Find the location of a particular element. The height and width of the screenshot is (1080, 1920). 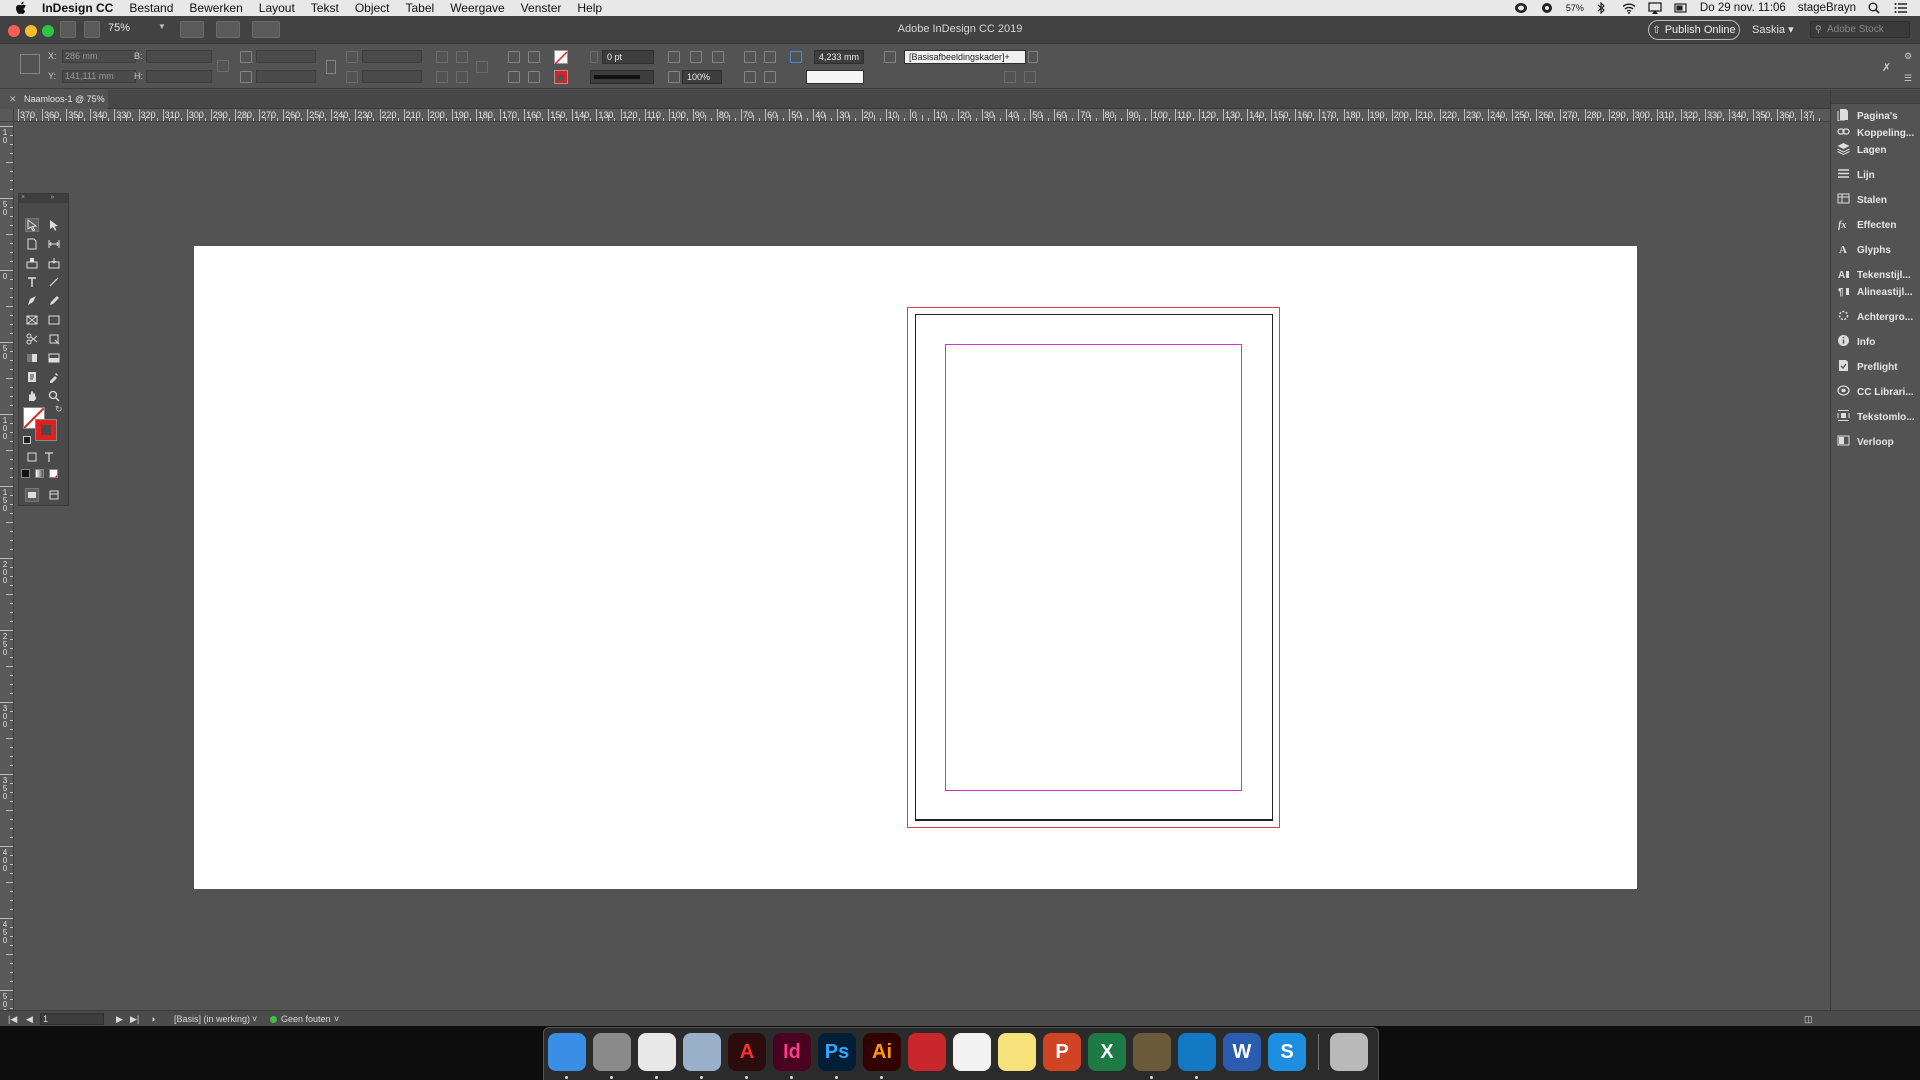

panel-tab-preflight: Preflight is located at coordinates (1878, 367).